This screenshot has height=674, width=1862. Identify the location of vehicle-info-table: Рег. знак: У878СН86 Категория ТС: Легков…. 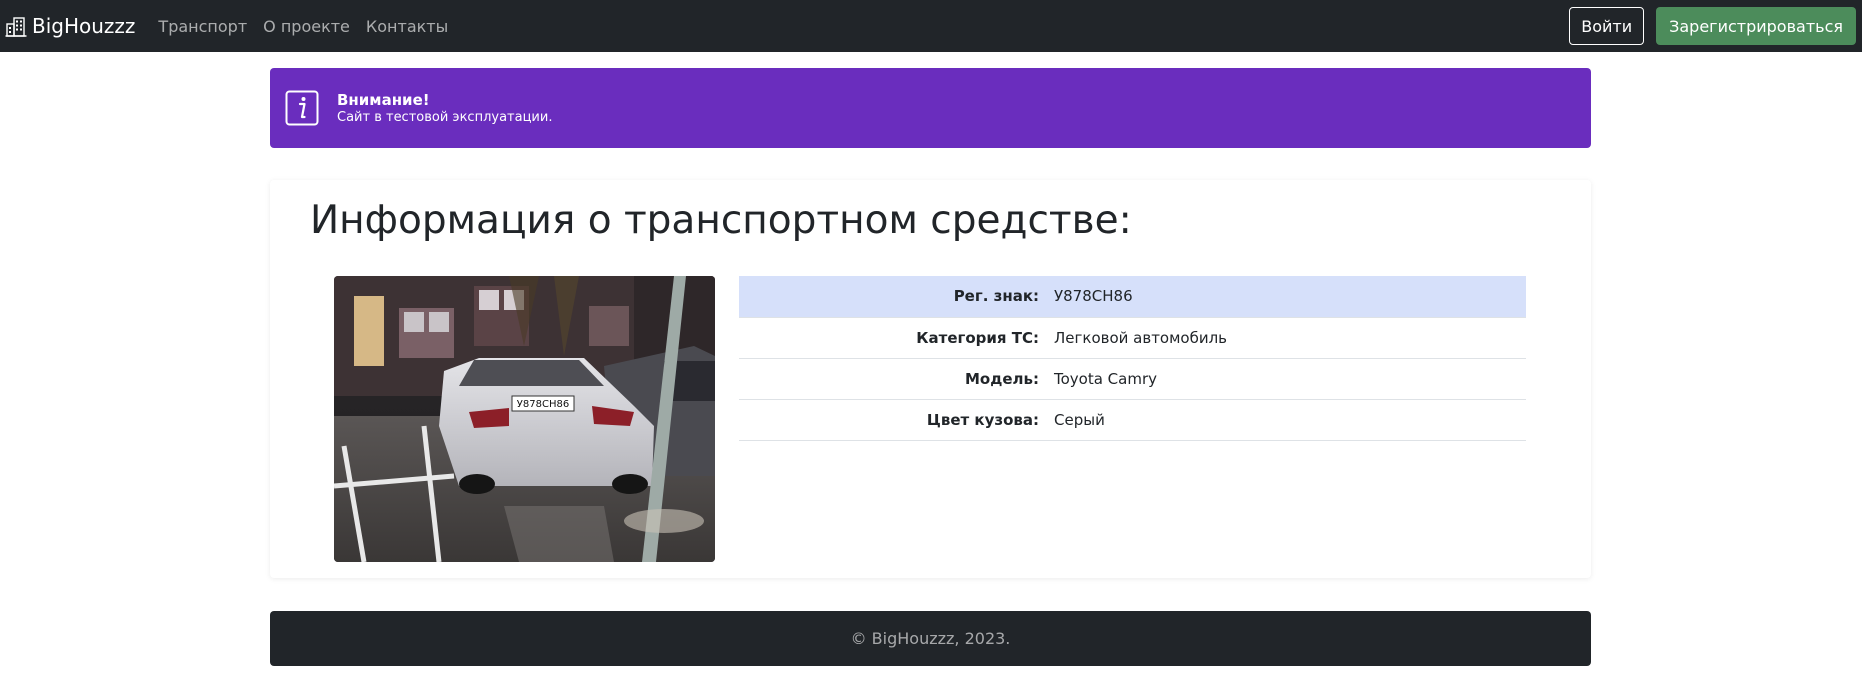
(1132, 358).